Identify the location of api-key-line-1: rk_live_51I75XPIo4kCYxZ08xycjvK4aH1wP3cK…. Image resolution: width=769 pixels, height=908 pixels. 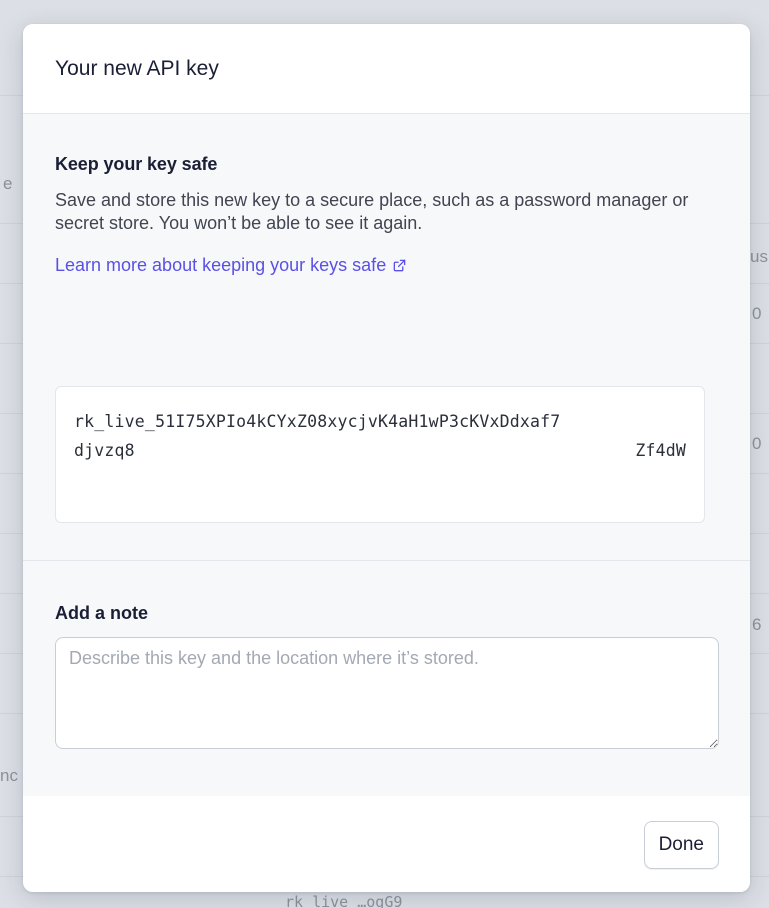
(317, 421).